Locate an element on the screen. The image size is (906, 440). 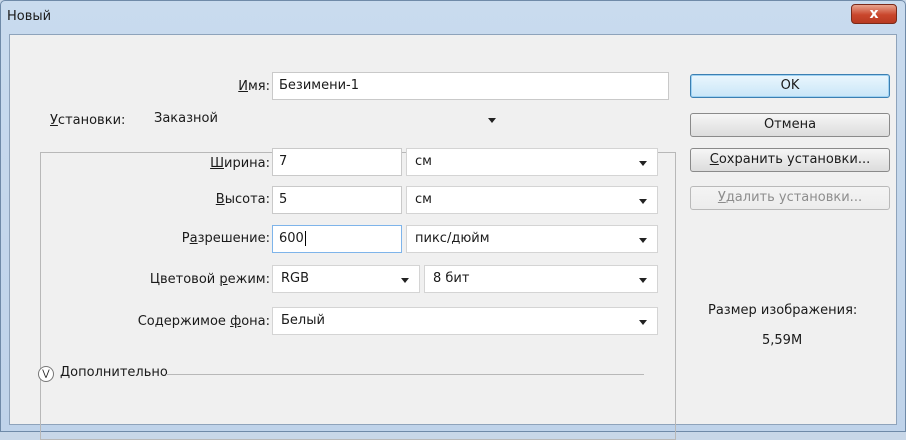
image-size-label: Размер изображения: is located at coordinates (783, 310).